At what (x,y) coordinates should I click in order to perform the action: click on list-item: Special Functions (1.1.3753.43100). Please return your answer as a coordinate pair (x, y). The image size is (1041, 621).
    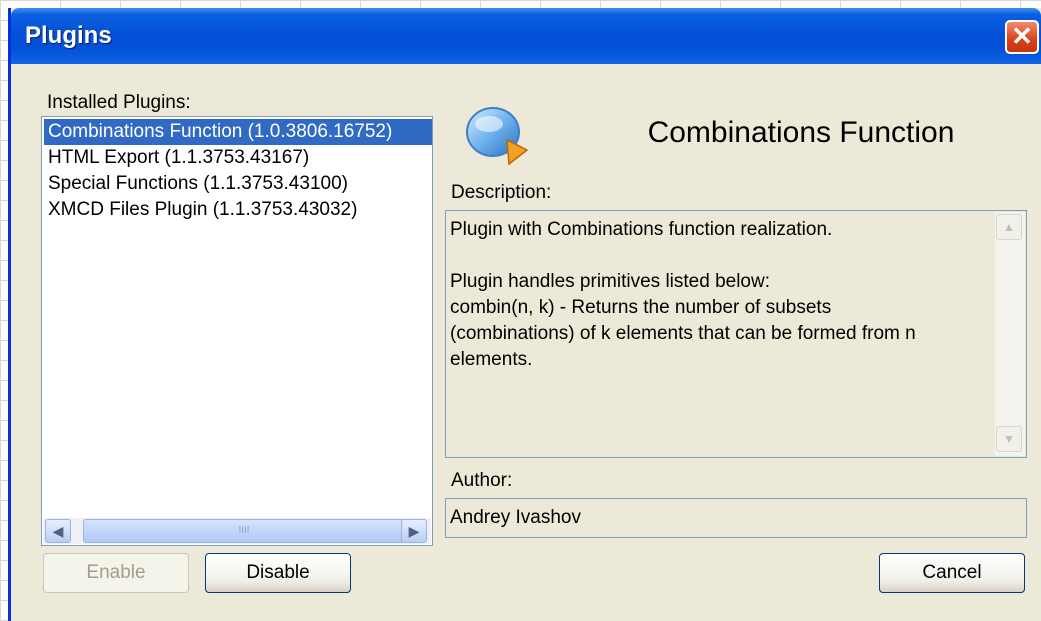
    Looking at the image, I should click on (198, 184).